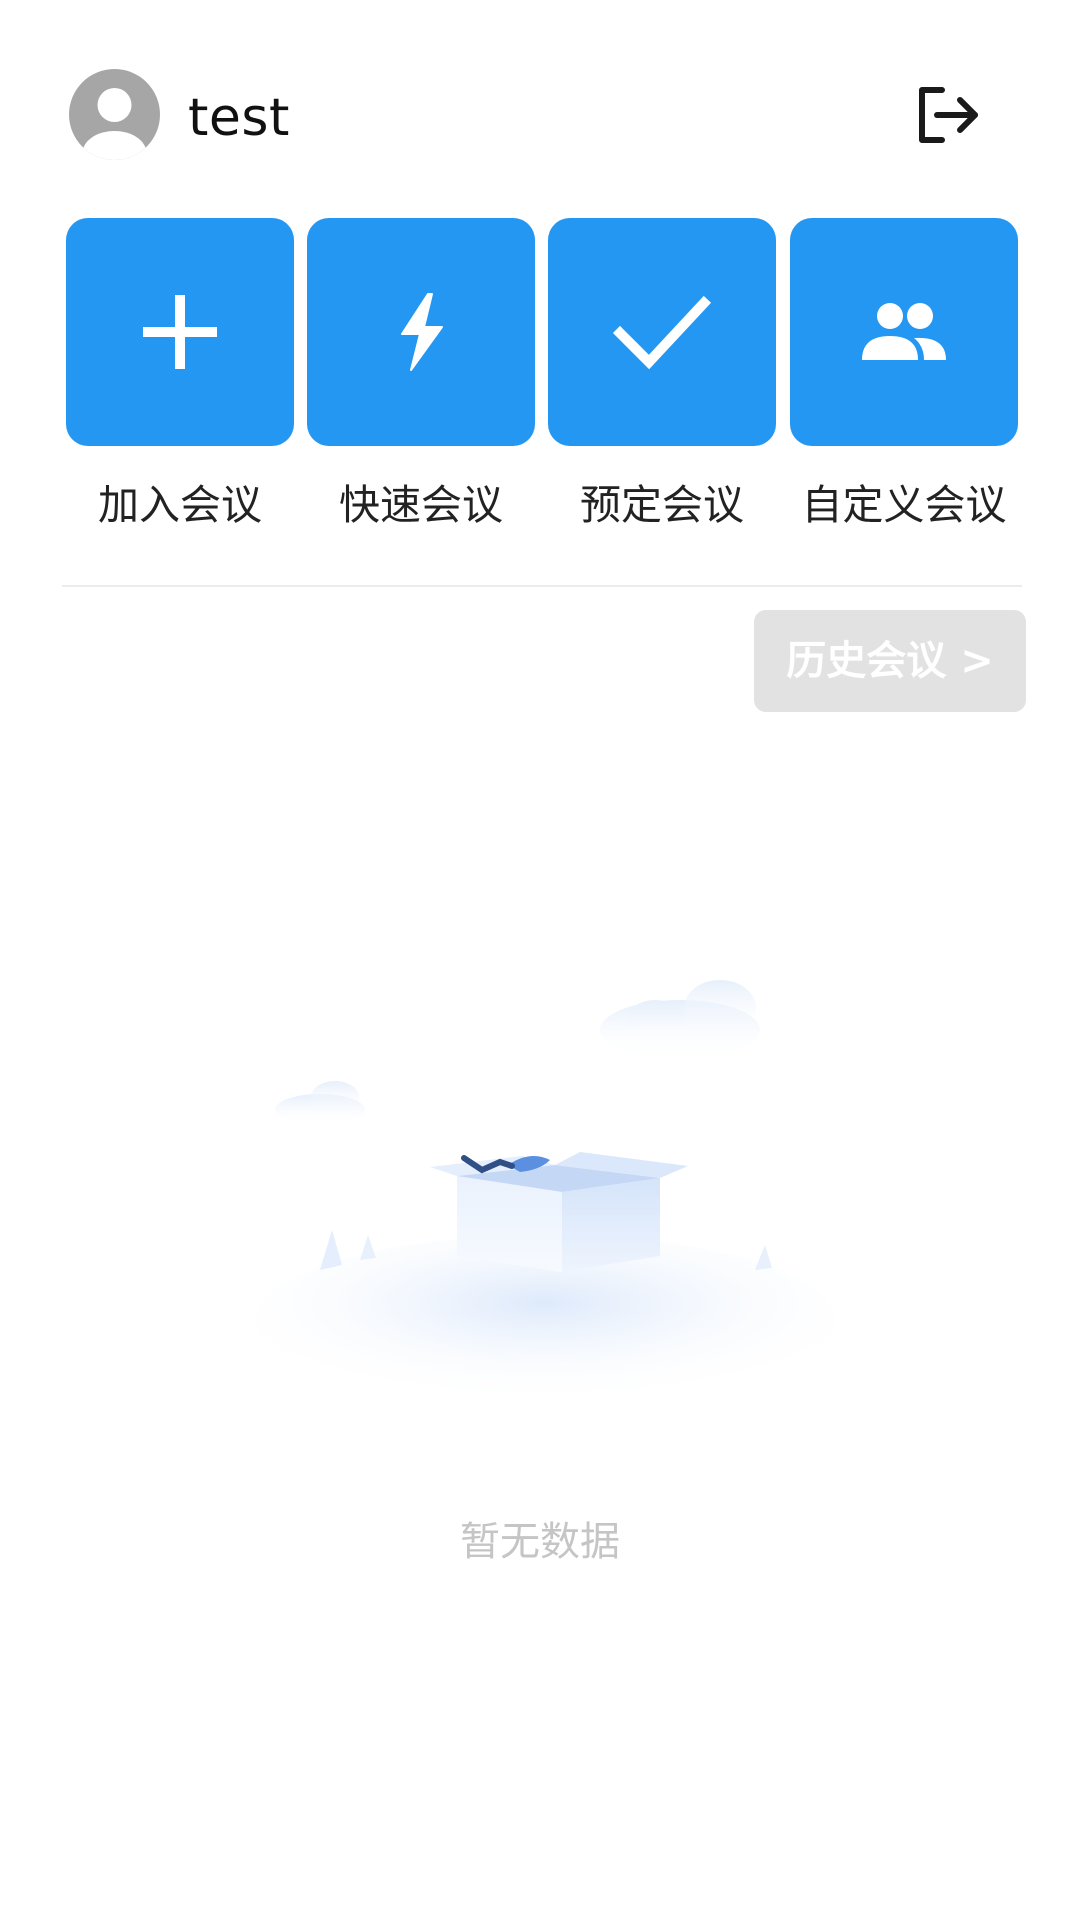 The image size is (1080, 1920). I want to click on quick-meeting-button: 快速会议, so click(421, 378).